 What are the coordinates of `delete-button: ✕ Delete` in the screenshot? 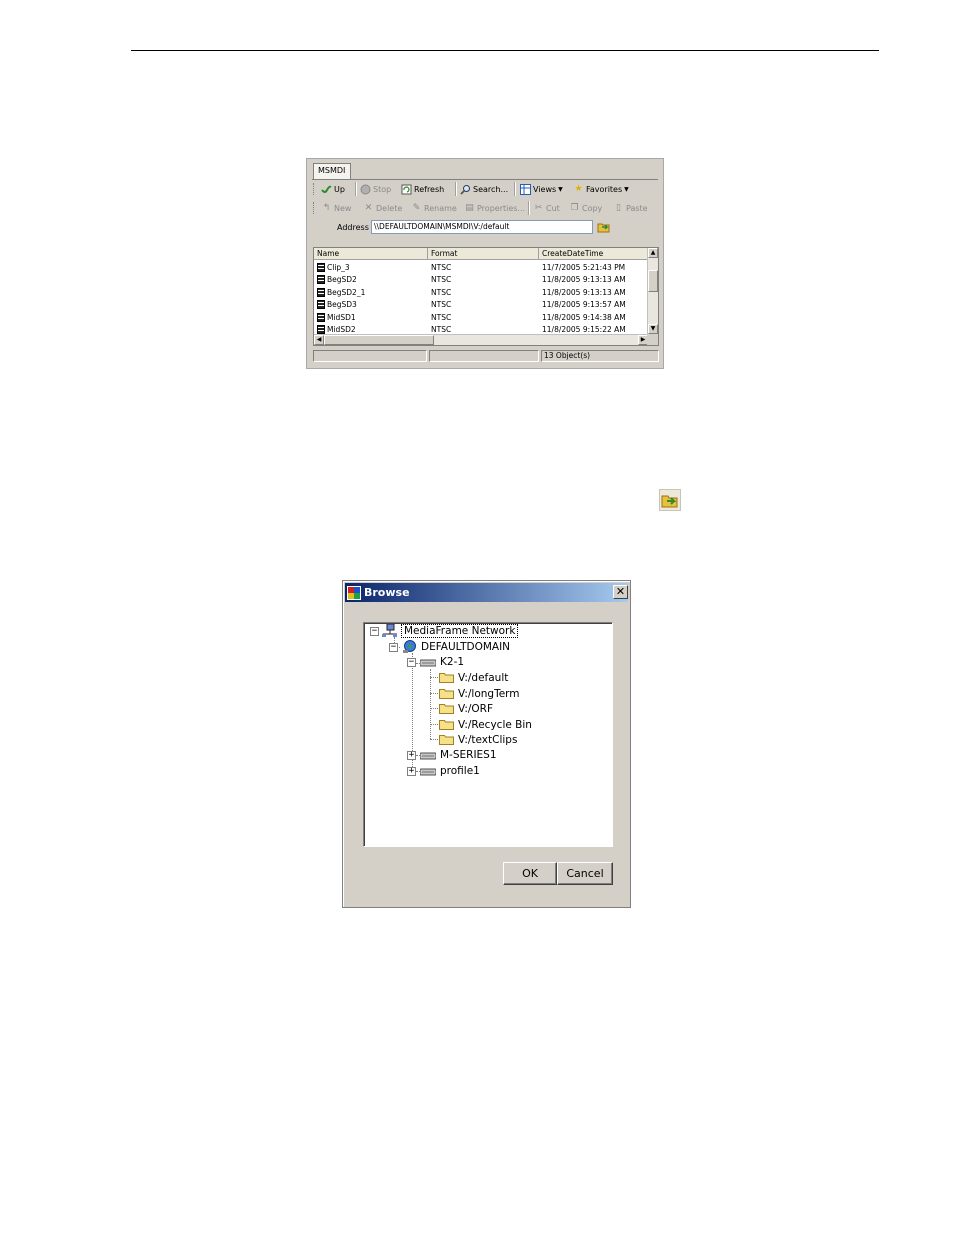 It's located at (383, 208).